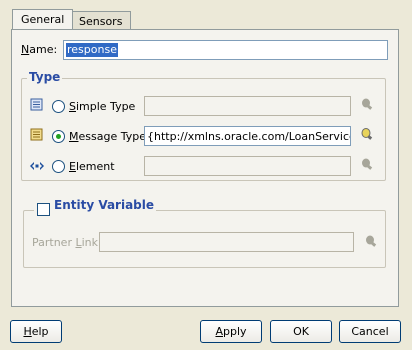  What do you see at coordinates (43, 209) in the screenshot?
I see `entity-variable-checkbox` at bounding box center [43, 209].